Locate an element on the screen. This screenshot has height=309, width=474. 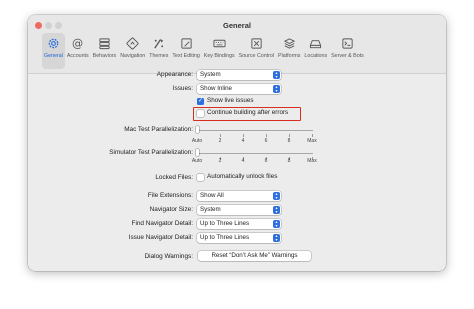
file-extensions-popup: Show All ▴ ▾ is located at coordinates (239, 196).